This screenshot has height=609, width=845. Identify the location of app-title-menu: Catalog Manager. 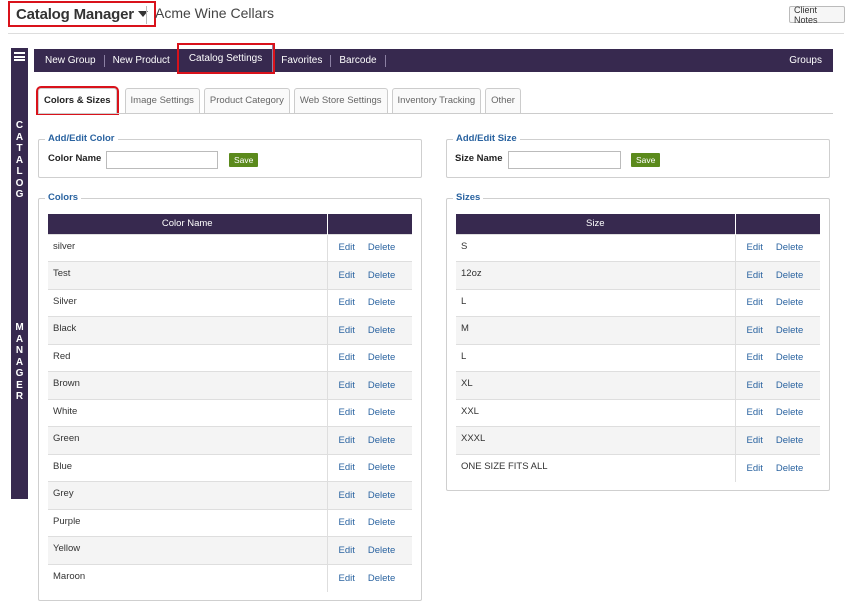
(82, 14).